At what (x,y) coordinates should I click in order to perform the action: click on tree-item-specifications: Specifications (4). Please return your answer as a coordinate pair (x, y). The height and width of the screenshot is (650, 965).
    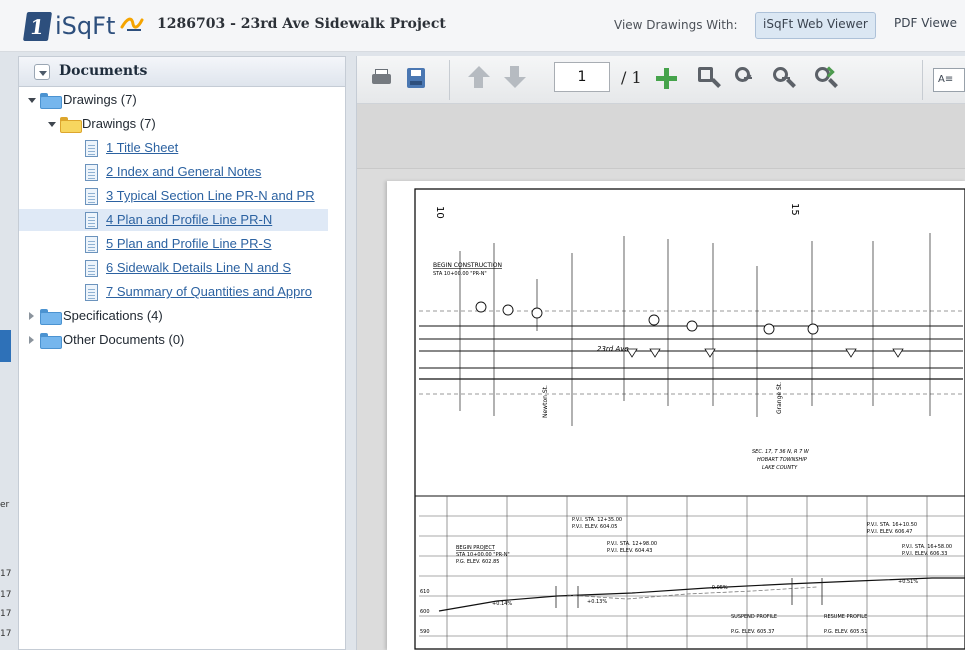
    Looking at the image, I should click on (169, 316).